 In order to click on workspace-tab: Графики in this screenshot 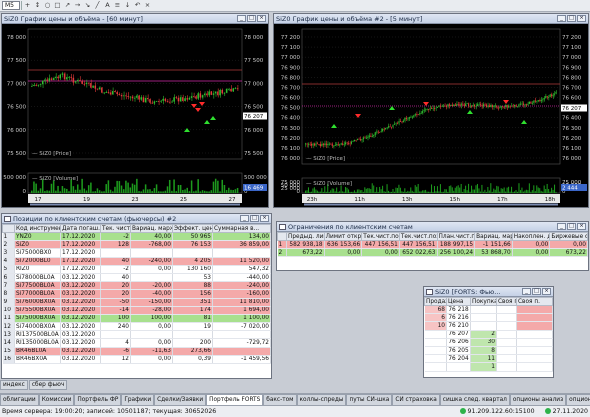, I will do `click(138, 399)`.